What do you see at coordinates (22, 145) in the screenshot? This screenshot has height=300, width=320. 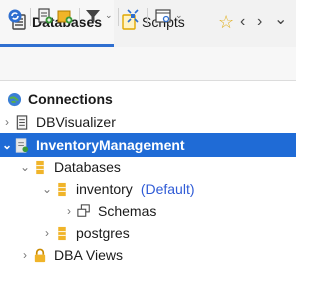 I see `database-connected-icon` at bounding box center [22, 145].